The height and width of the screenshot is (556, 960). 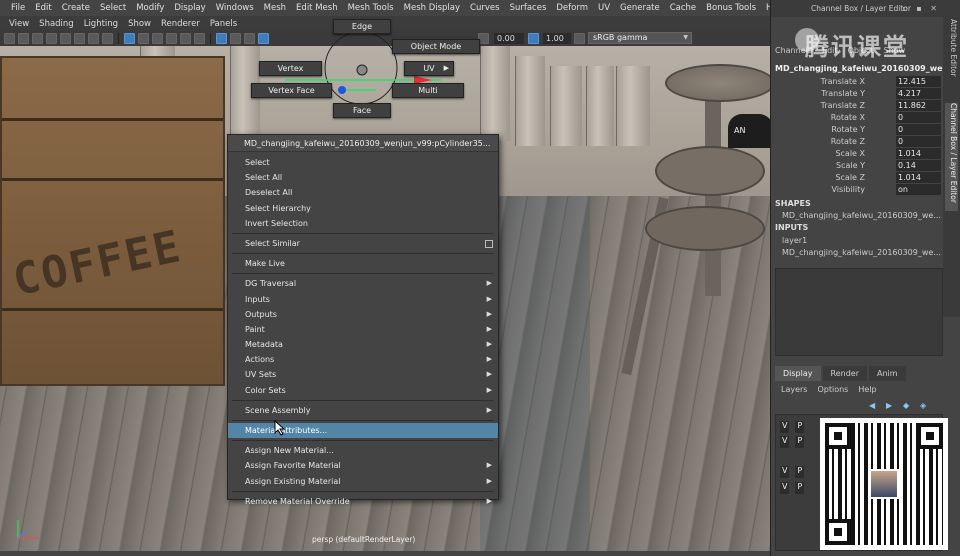 What do you see at coordinates (23, 38) in the screenshot?
I see `lock-camera-icon` at bounding box center [23, 38].